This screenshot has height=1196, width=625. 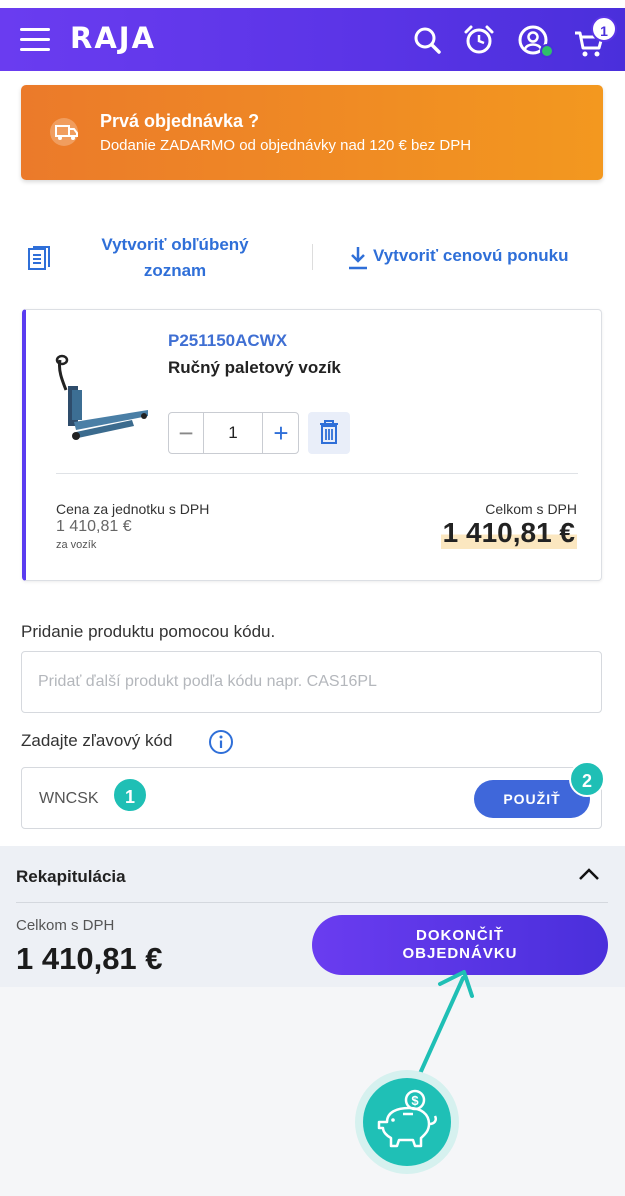 I want to click on add-by-code-label: Pridanie produktu pomocou kódu., so click(x=148, y=631).